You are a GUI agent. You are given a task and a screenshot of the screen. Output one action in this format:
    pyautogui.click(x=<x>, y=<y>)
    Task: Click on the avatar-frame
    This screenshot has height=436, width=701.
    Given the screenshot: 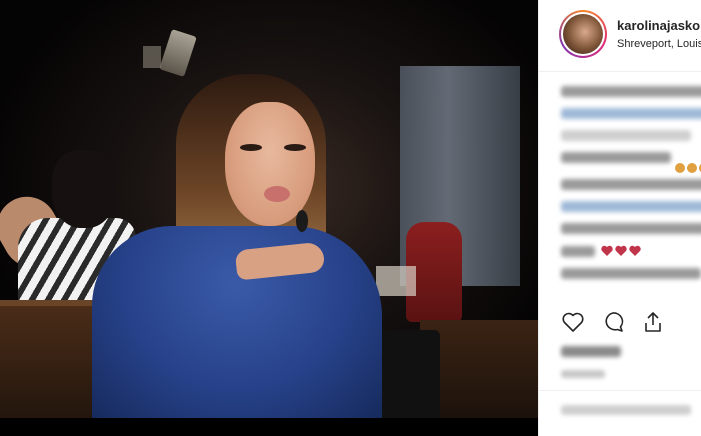 What is the action you would take?
    pyautogui.click(x=583, y=34)
    